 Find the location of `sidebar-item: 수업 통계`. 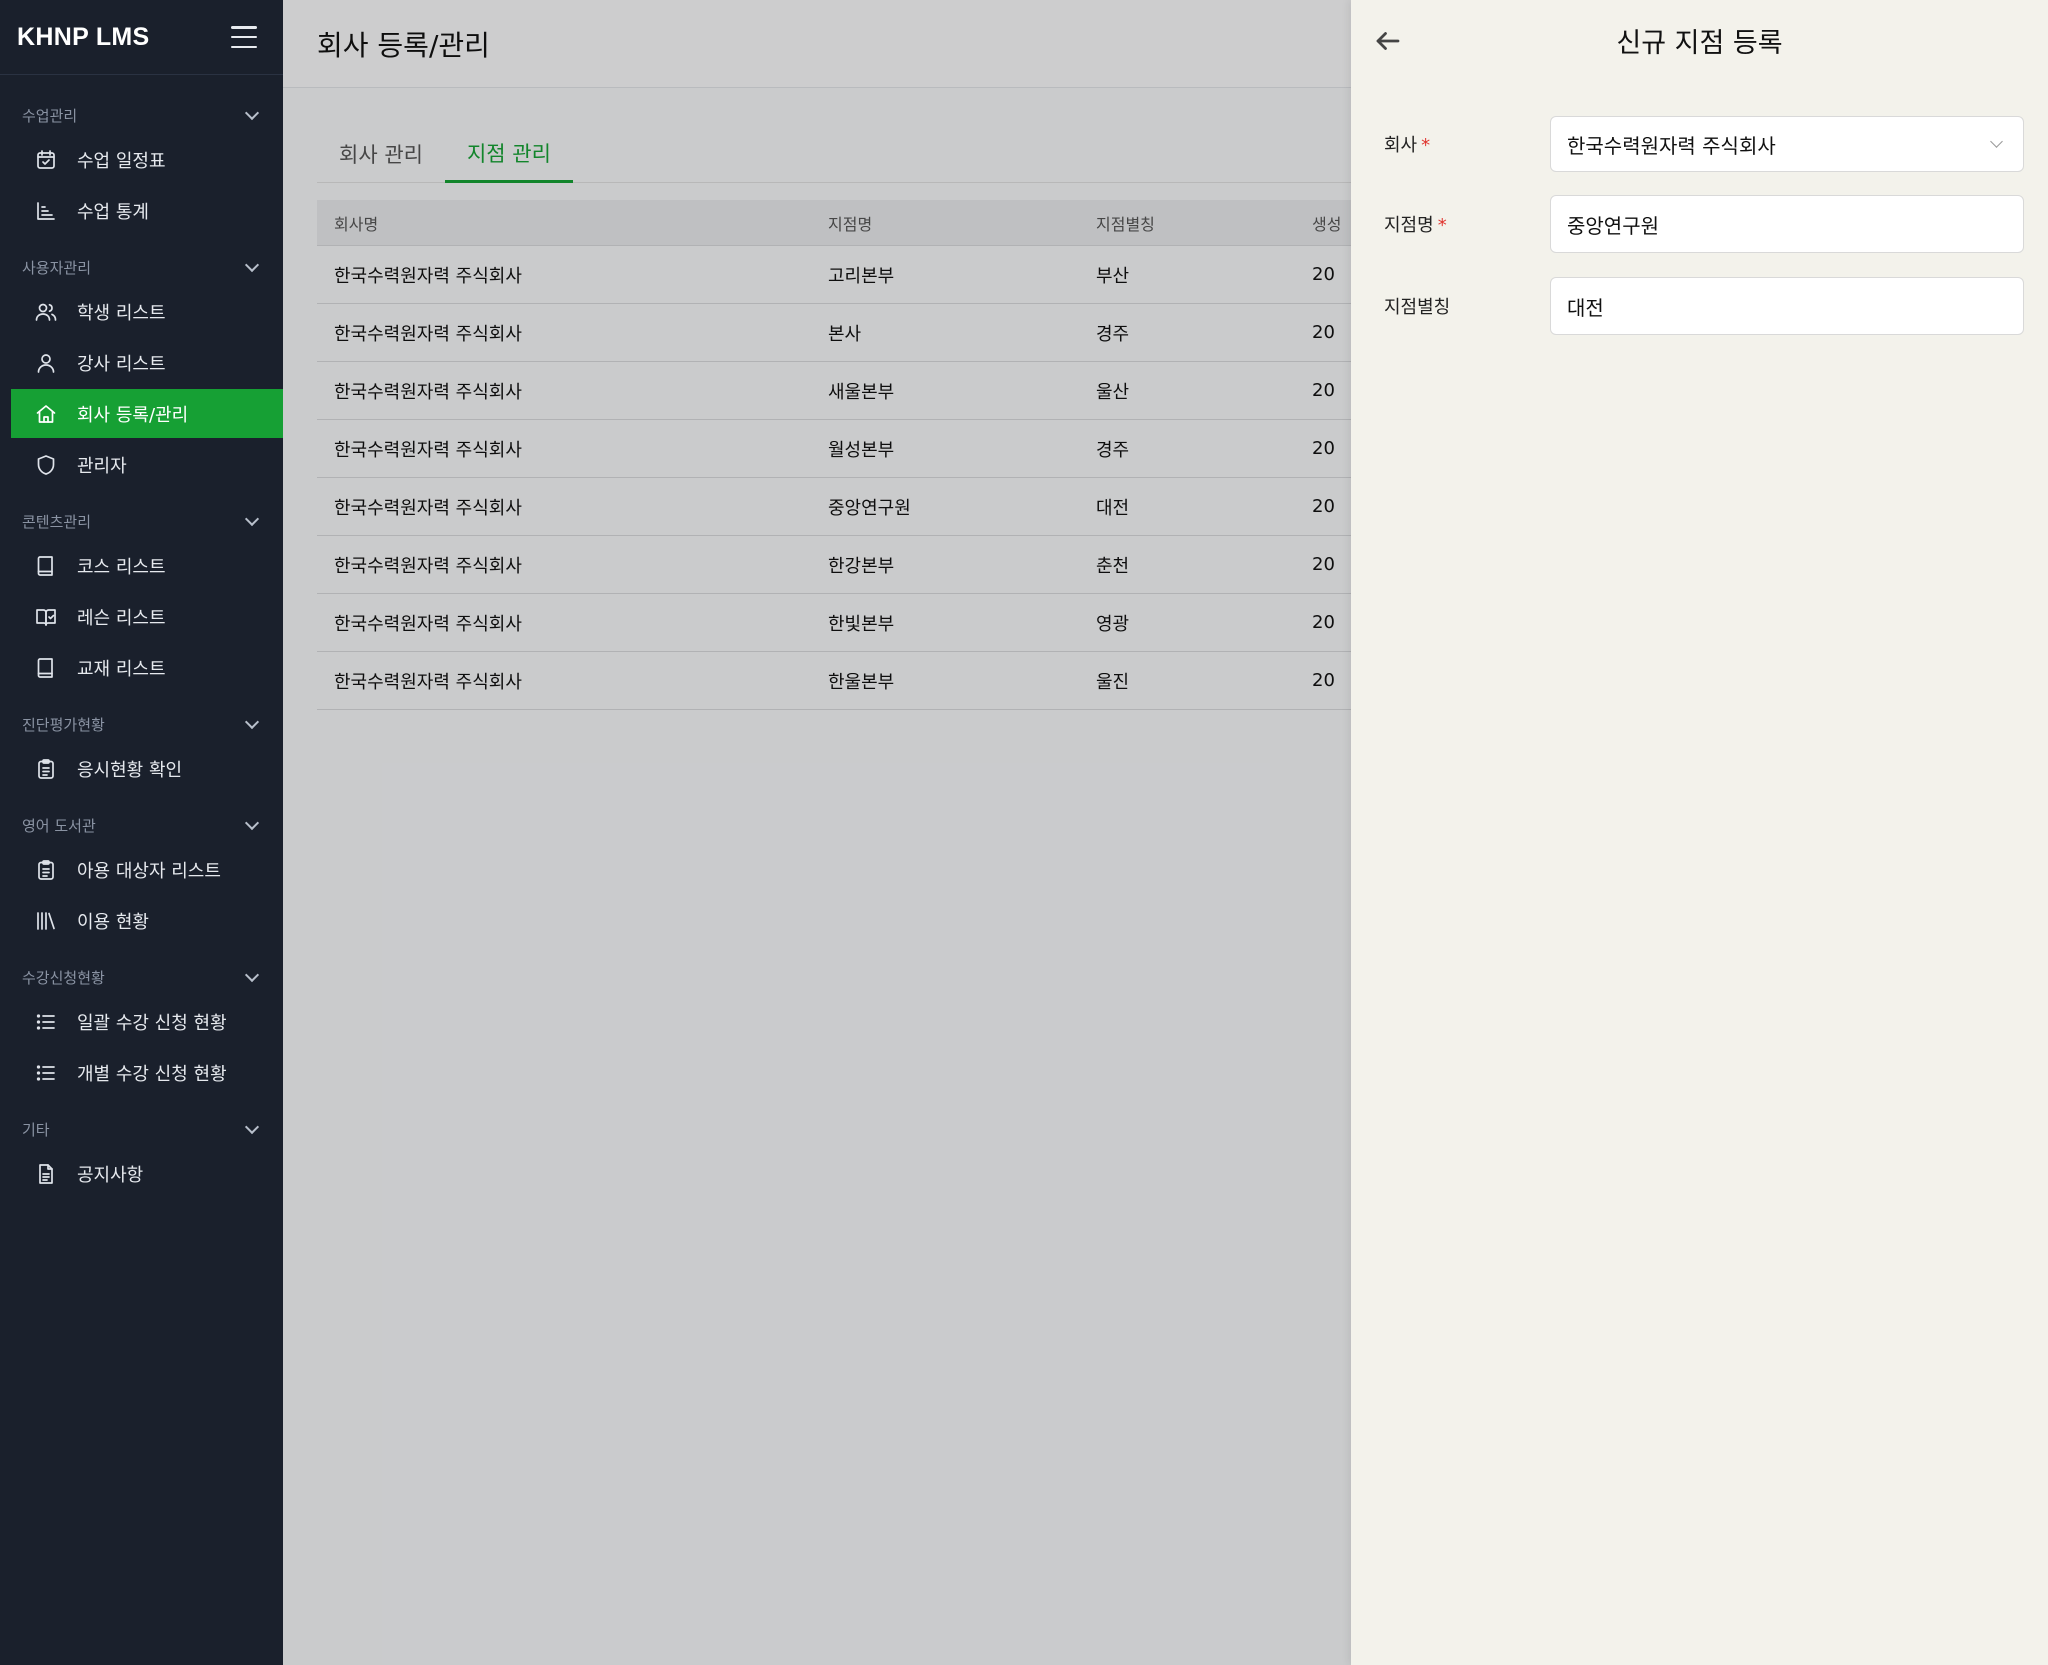

sidebar-item: 수업 통계 is located at coordinates (147, 210).